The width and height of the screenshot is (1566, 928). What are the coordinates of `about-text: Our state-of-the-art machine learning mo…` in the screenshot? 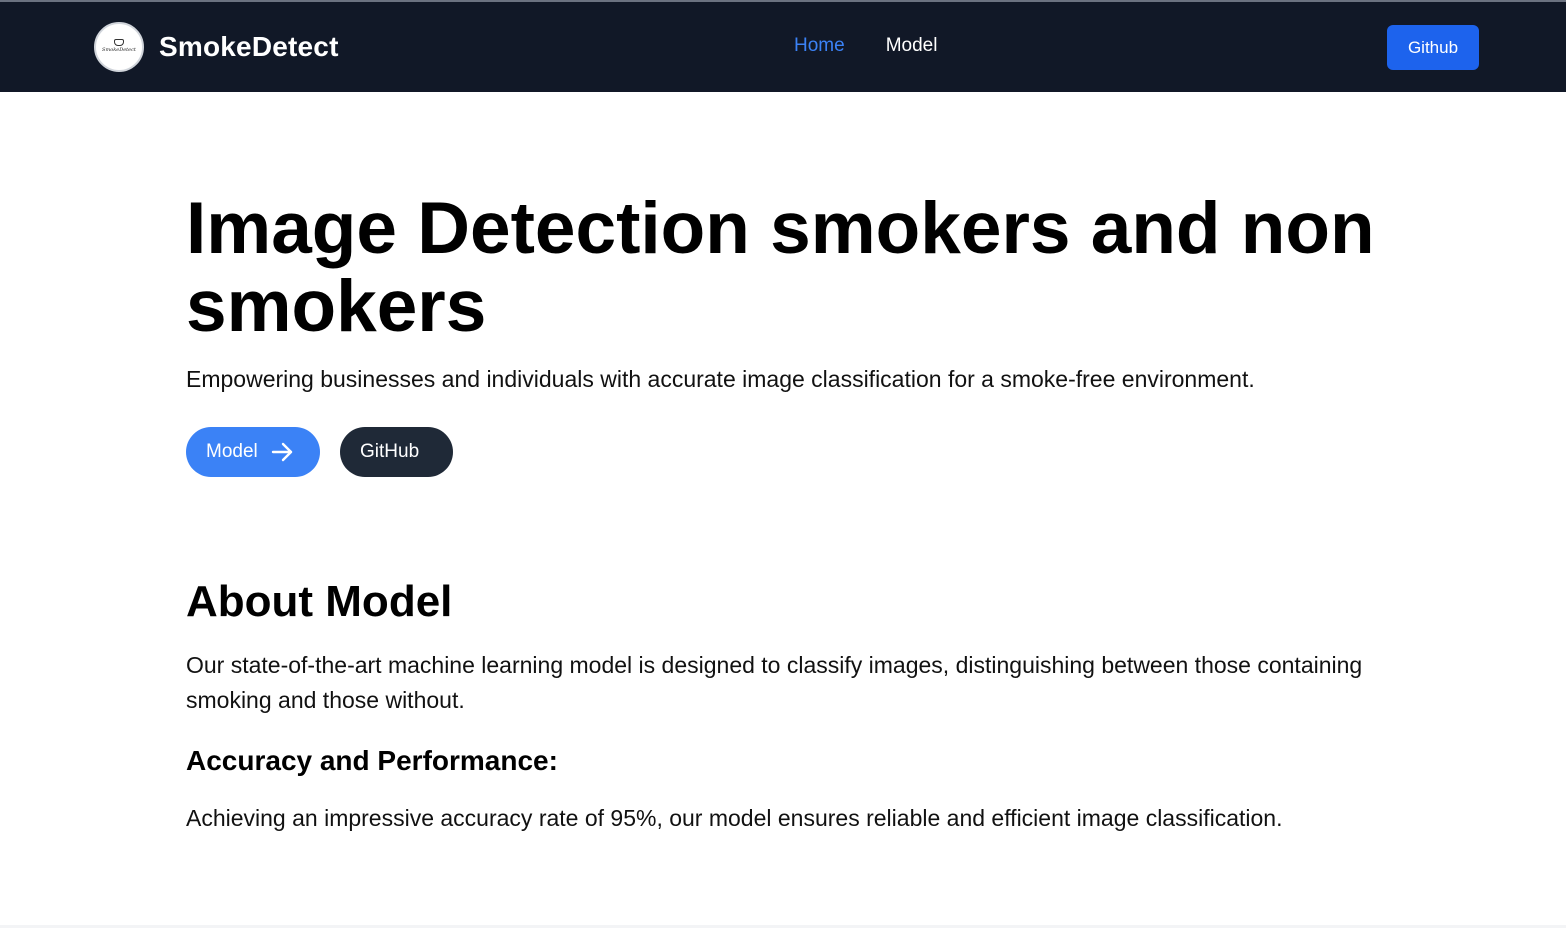 It's located at (774, 682).